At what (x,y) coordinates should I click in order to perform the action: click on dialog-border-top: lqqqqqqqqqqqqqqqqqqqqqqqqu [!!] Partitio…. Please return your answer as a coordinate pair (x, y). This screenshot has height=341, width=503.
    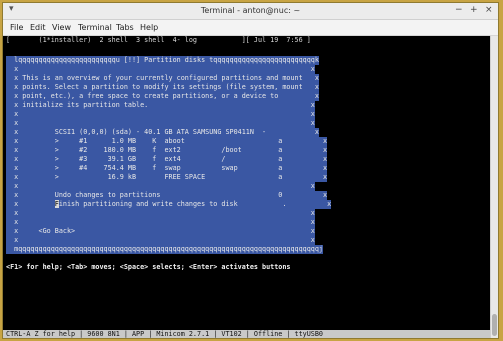
    Looking at the image, I should click on (162, 60).